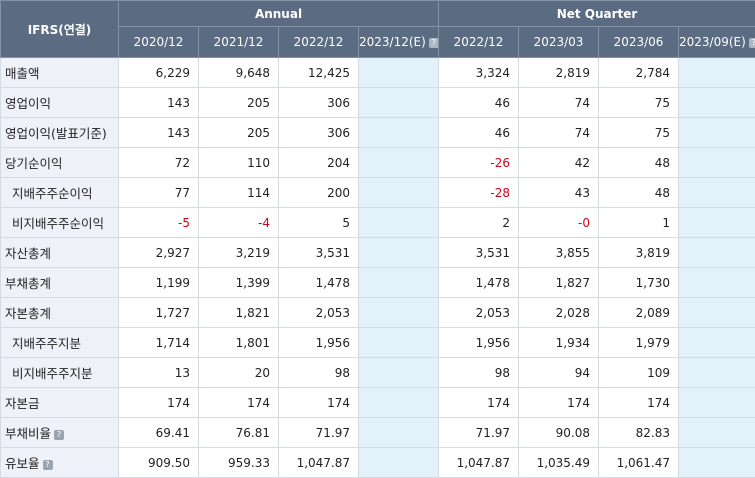 The image size is (755, 478). Describe the element at coordinates (159, 193) in the screenshot. I see `value-cell: 77` at that location.